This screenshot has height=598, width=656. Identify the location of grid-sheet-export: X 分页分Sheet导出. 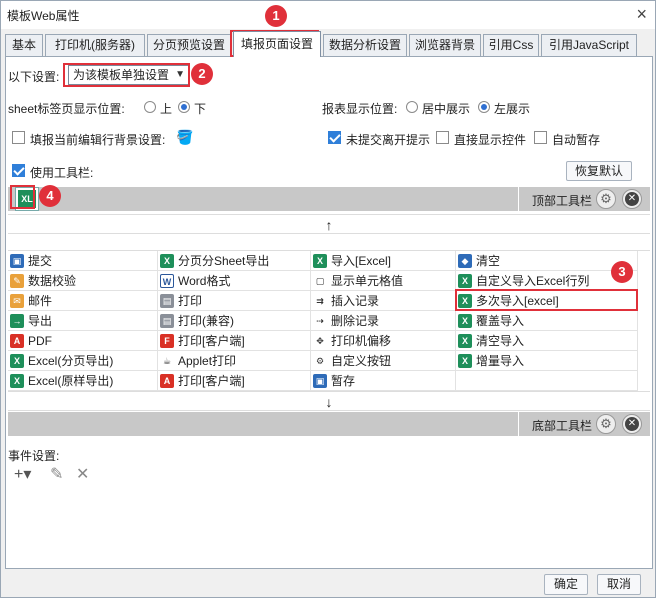
(234, 261).